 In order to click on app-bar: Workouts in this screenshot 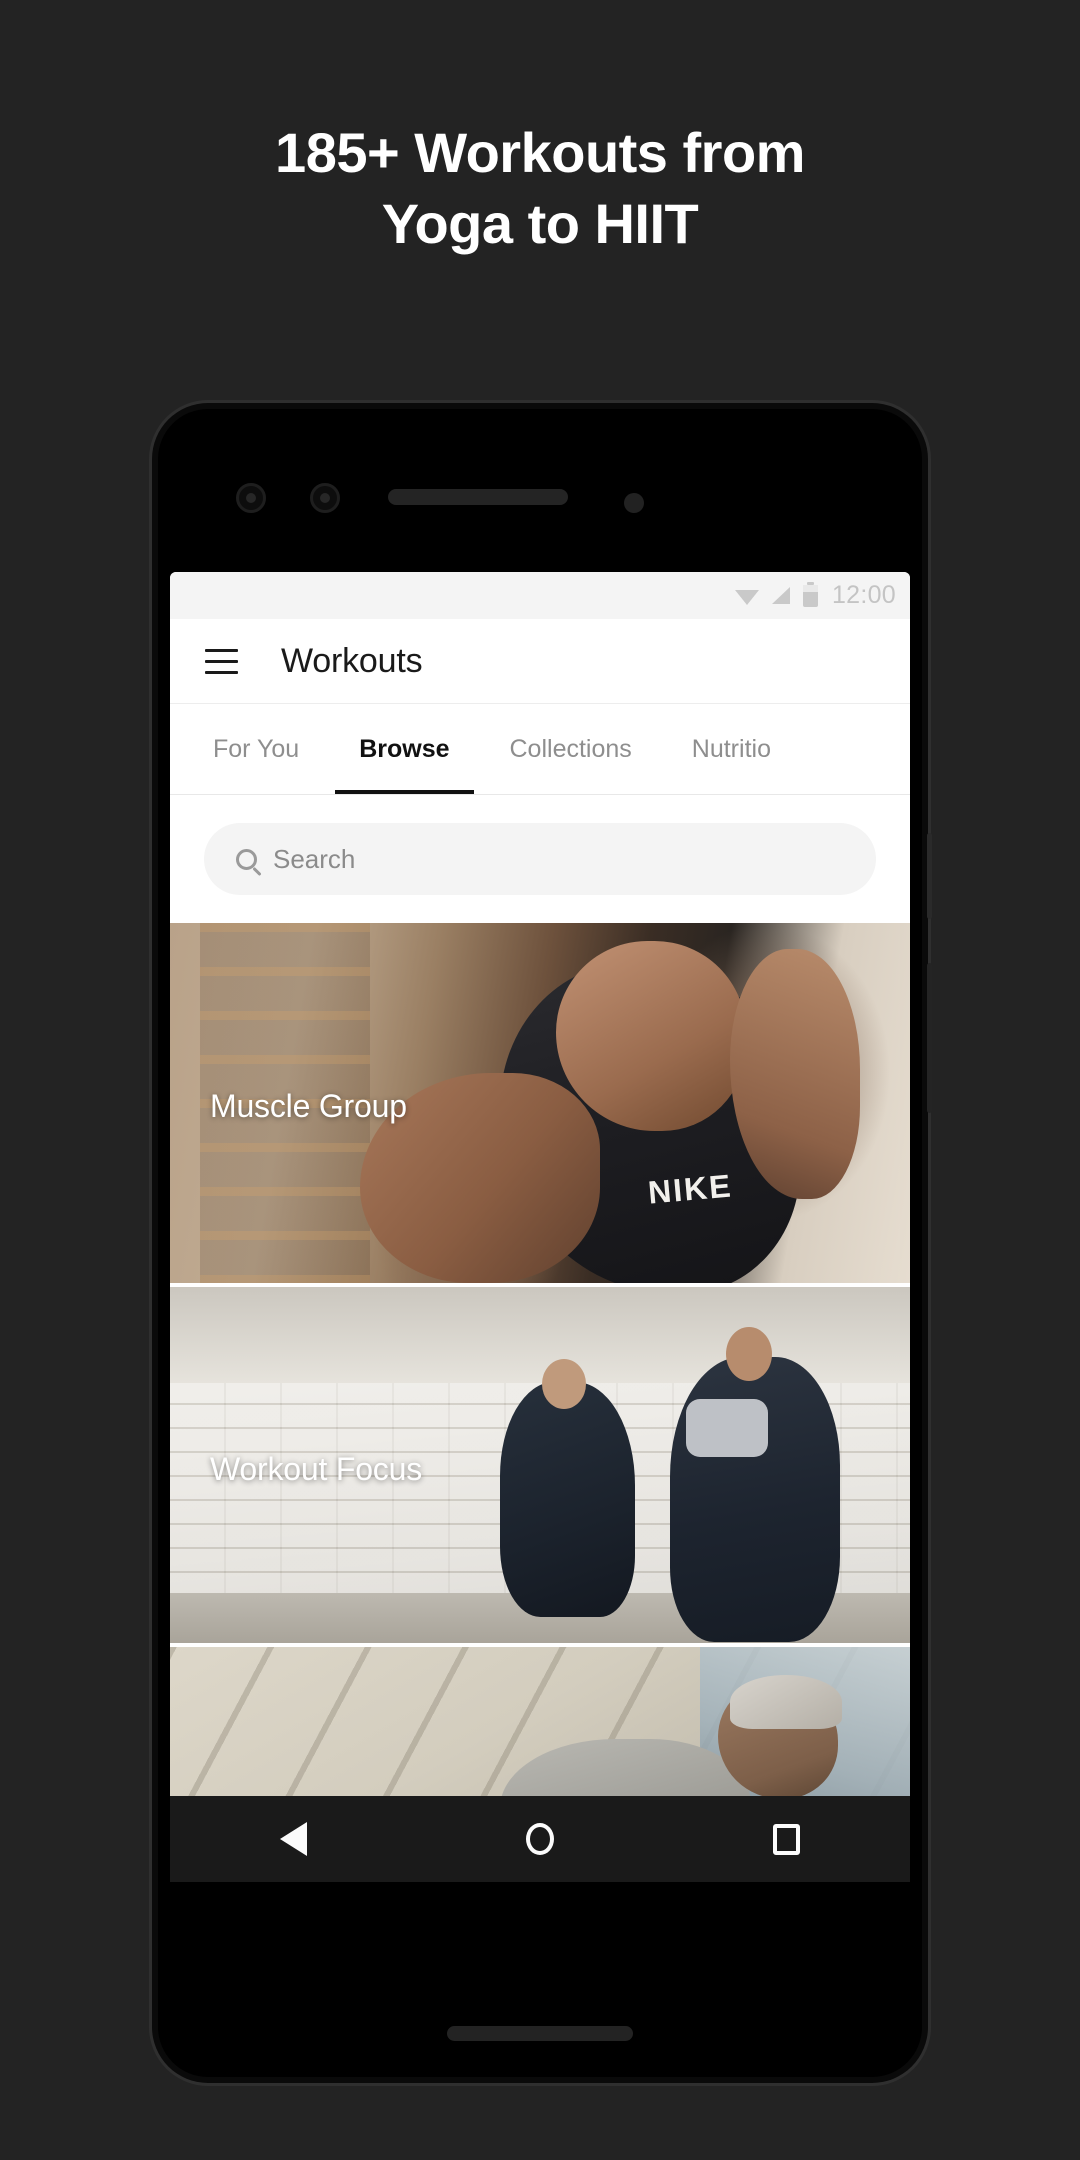, I will do `click(540, 661)`.